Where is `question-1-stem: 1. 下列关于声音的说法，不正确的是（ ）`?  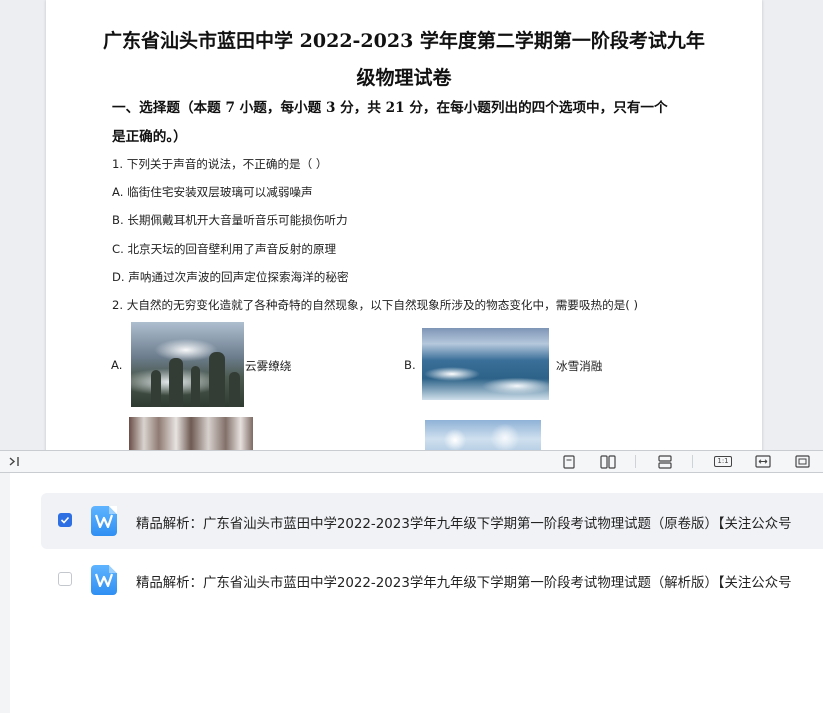 question-1-stem: 1. 下列关于声音的说法，不正确的是（ ） is located at coordinates (220, 164).